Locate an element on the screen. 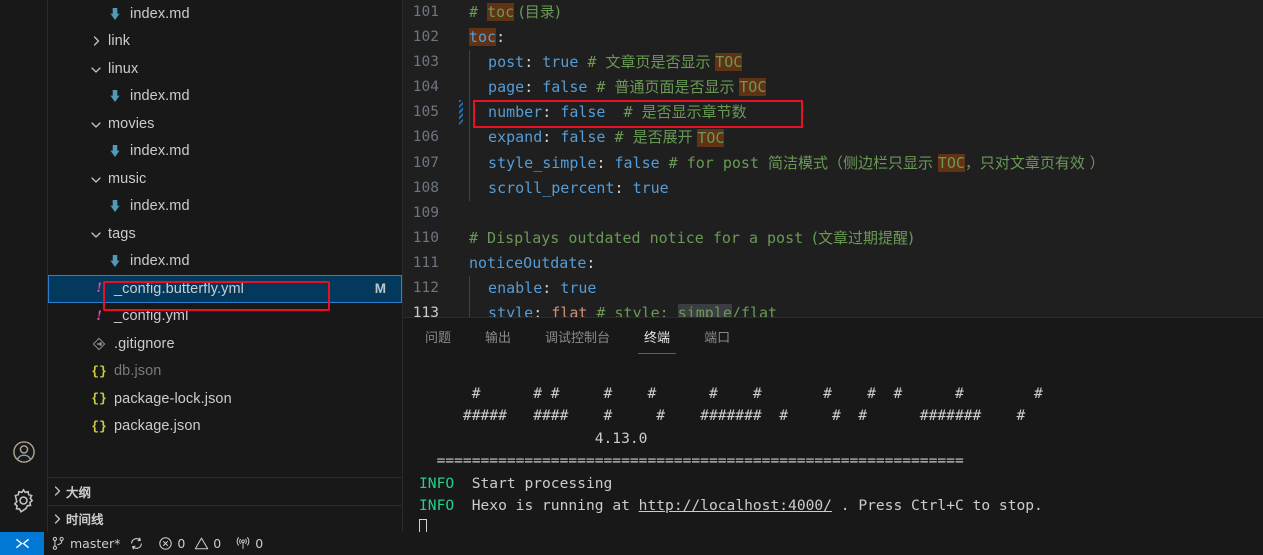 The height and width of the screenshot is (555, 1263). tree-item-label: link is located at coordinates (119, 41).